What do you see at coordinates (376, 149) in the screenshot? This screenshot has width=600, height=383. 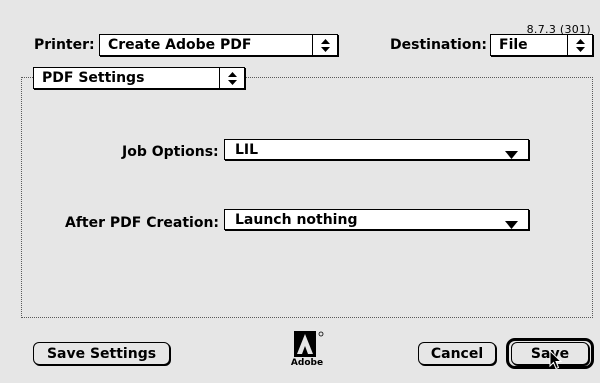 I see `job-options-dropdown: LIL` at bounding box center [376, 149].